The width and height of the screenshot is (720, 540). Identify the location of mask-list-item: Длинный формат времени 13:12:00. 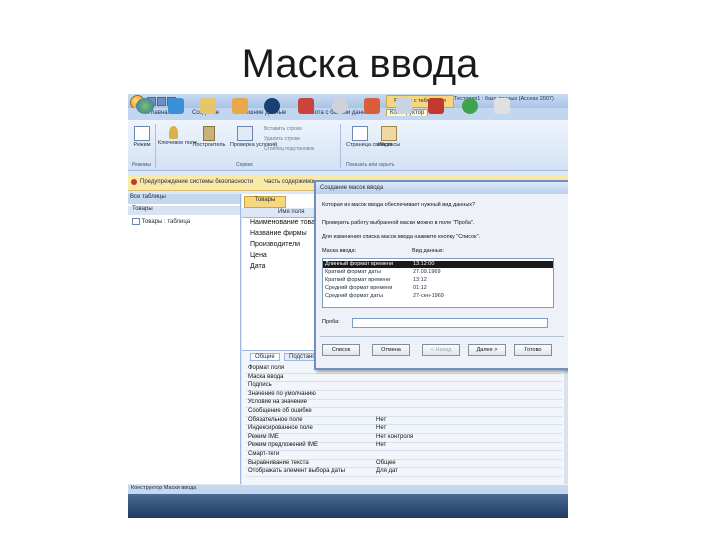
(438, 264).